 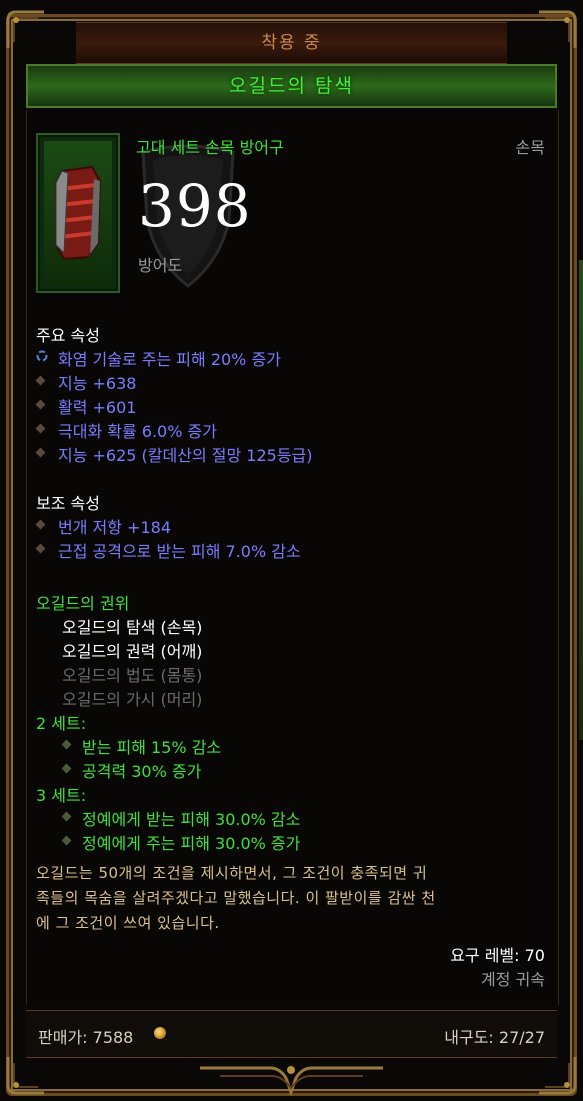 I want to click on flavor-text-line: 오길드는 50개의 조건을 제시하면서, 그 조건이 충족되면 귀, so click(x=232, y=873).